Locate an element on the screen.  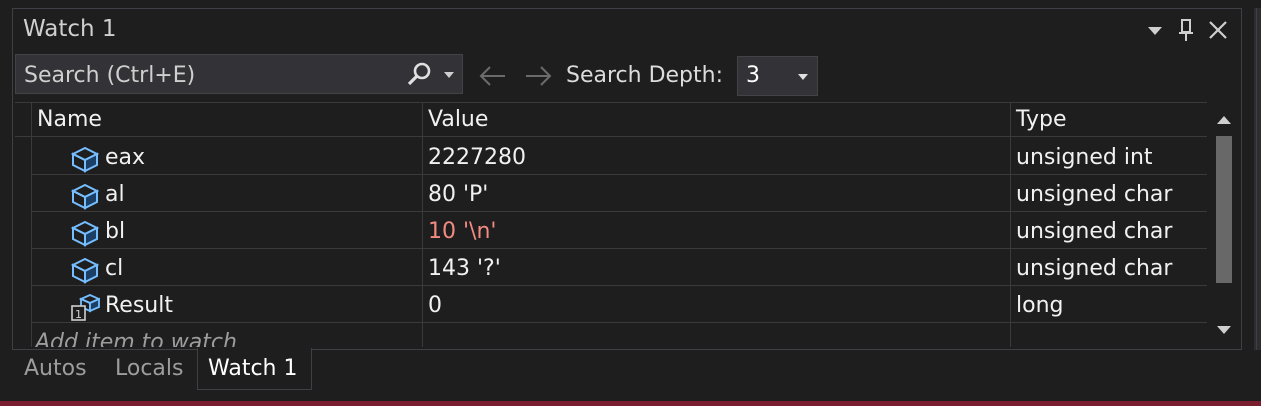
return-value-icon: 1 is located at coordinates (85, 307).